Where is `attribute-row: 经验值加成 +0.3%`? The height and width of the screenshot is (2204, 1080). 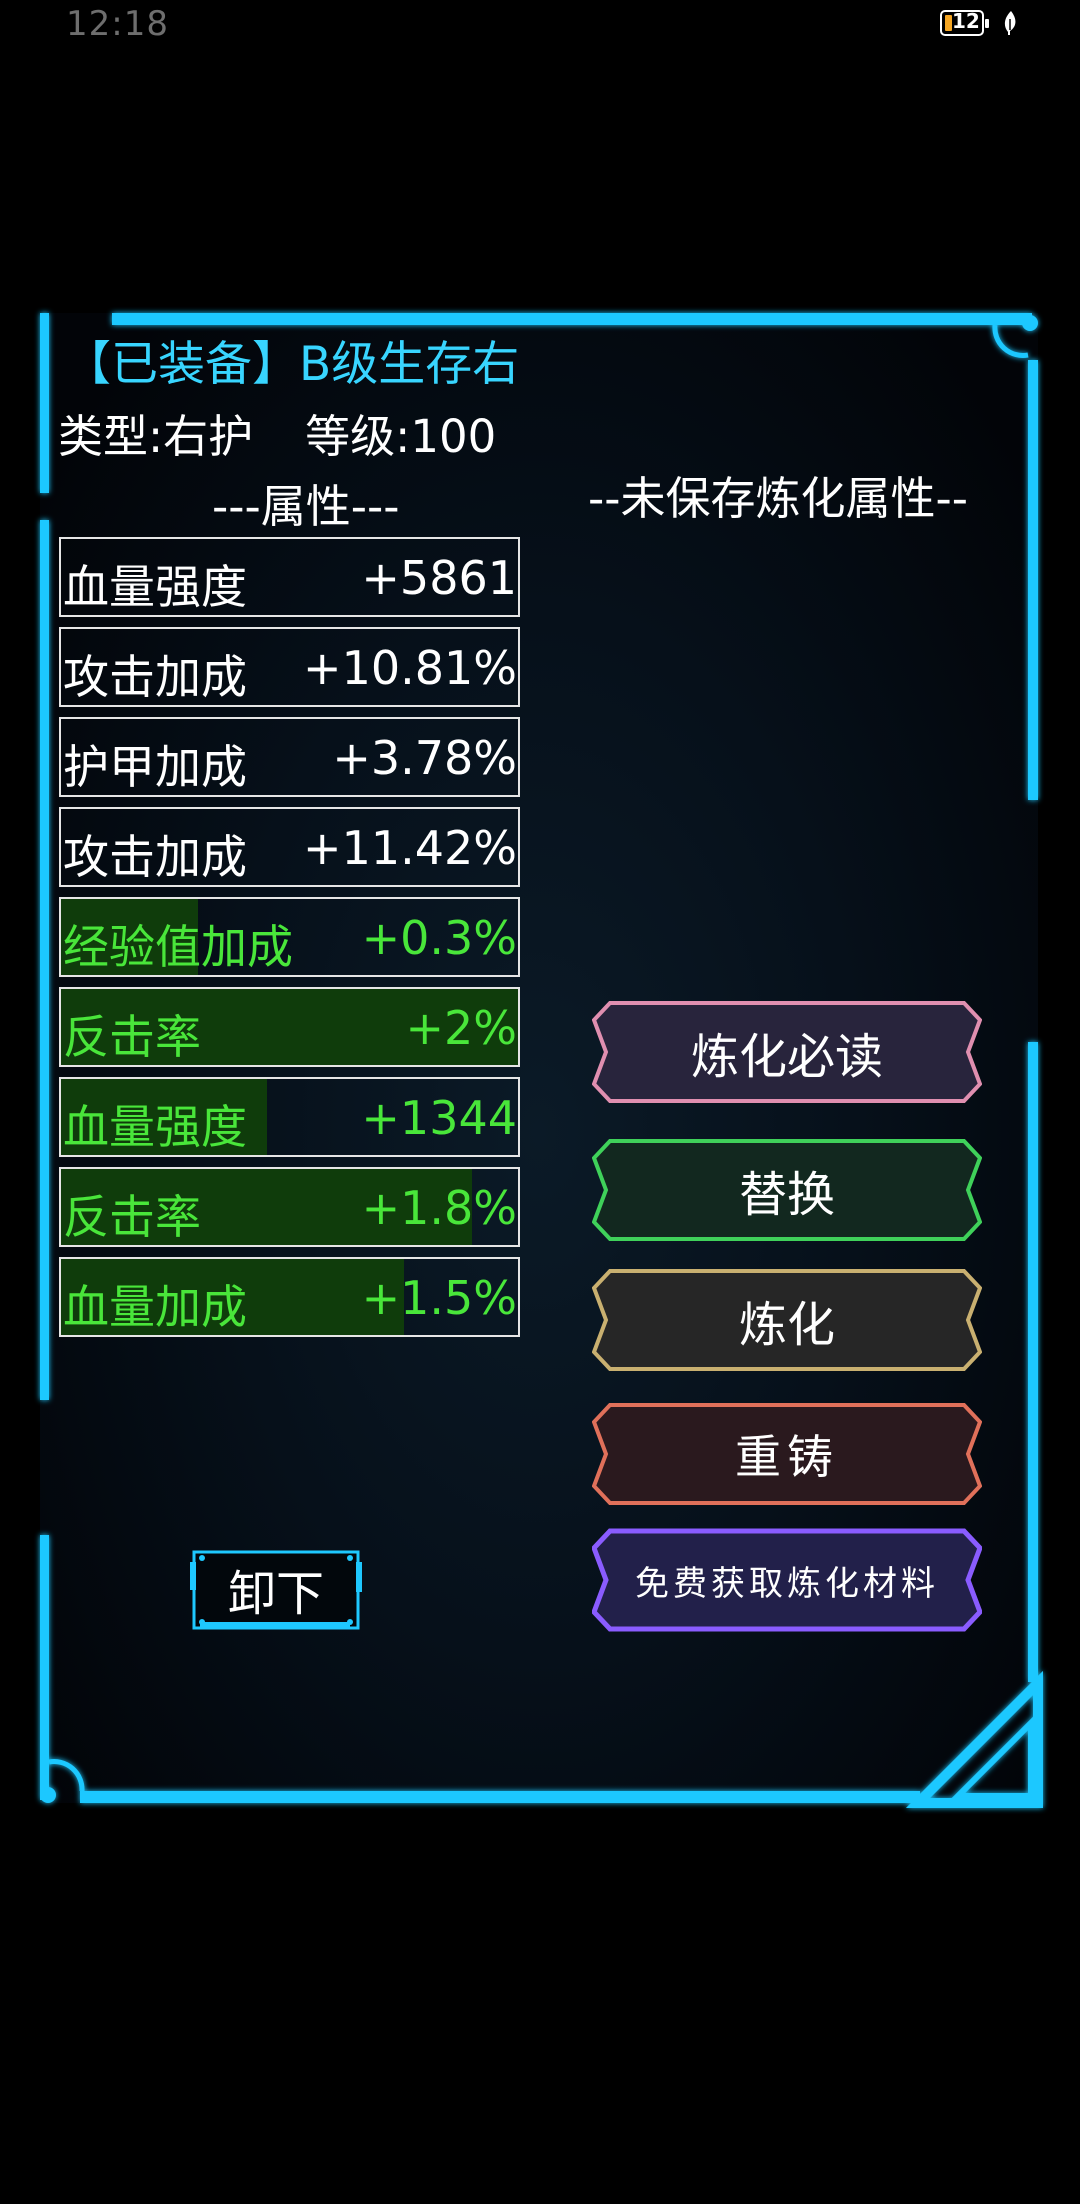
attribute-row: 经验值加成 +0.3% is located at coordinates (289, 937).